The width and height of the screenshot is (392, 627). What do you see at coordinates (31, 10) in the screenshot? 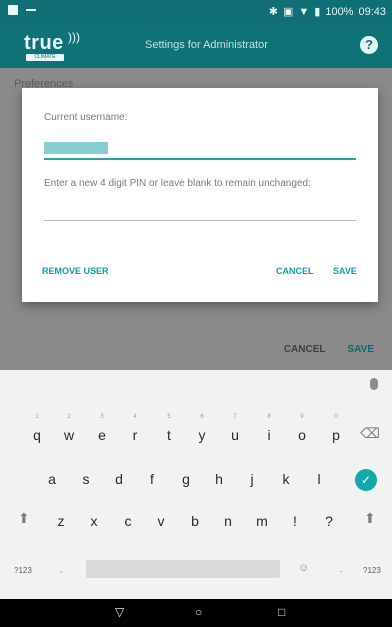
I see `minus-icon` at bounding box center [31, 10].